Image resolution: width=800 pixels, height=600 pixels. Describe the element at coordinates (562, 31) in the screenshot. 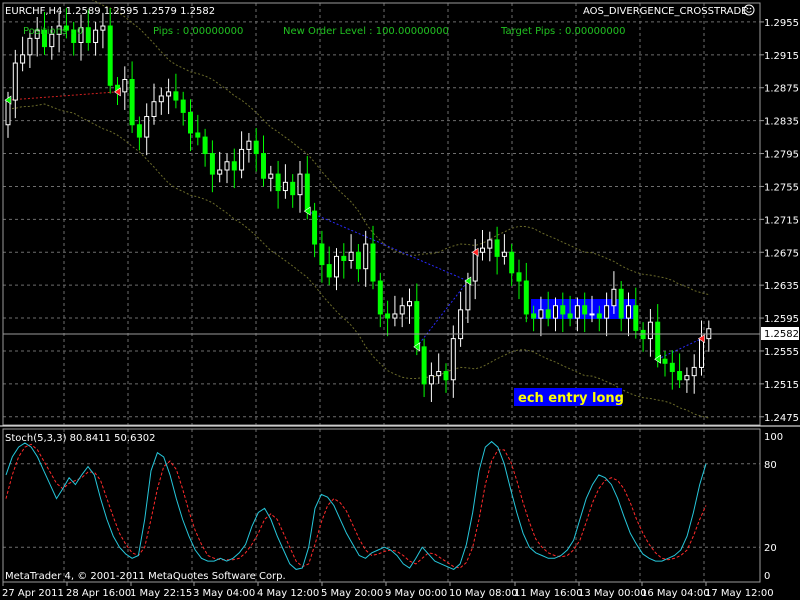

I see `target-pips-label: Target Pips : 0.00000000` at that location.